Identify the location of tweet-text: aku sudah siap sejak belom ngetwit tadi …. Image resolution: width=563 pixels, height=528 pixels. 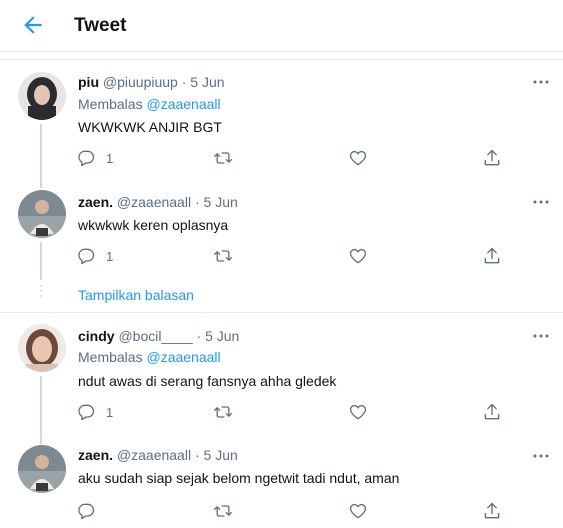
(239, 478).